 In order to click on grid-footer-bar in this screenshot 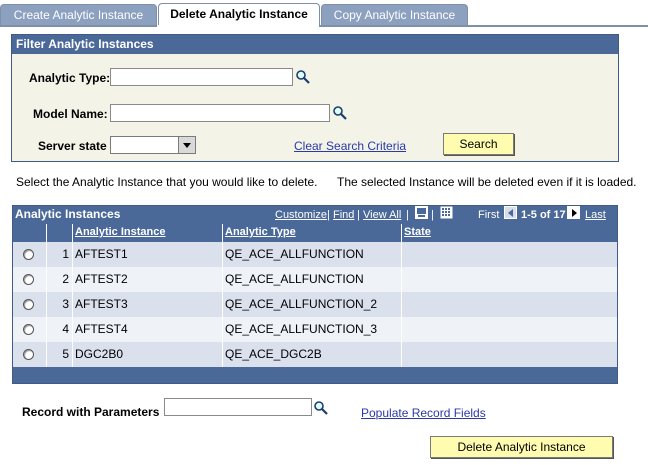, I will do `click(315, 375)`.